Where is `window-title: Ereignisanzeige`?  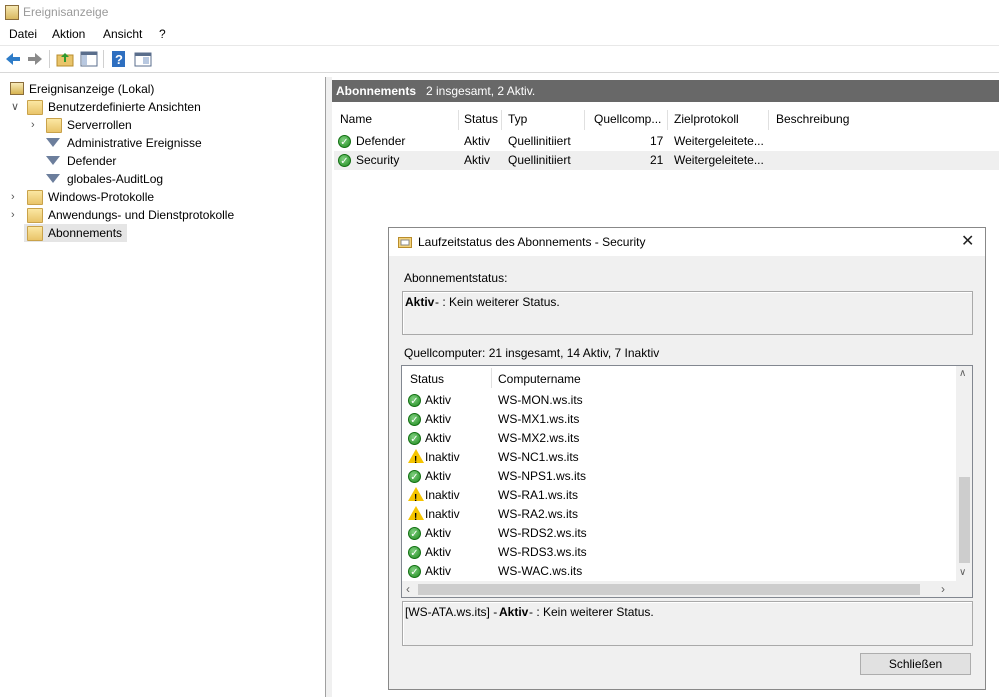
window-title: Ereignisanzeige is located at coordinates (66, 12).